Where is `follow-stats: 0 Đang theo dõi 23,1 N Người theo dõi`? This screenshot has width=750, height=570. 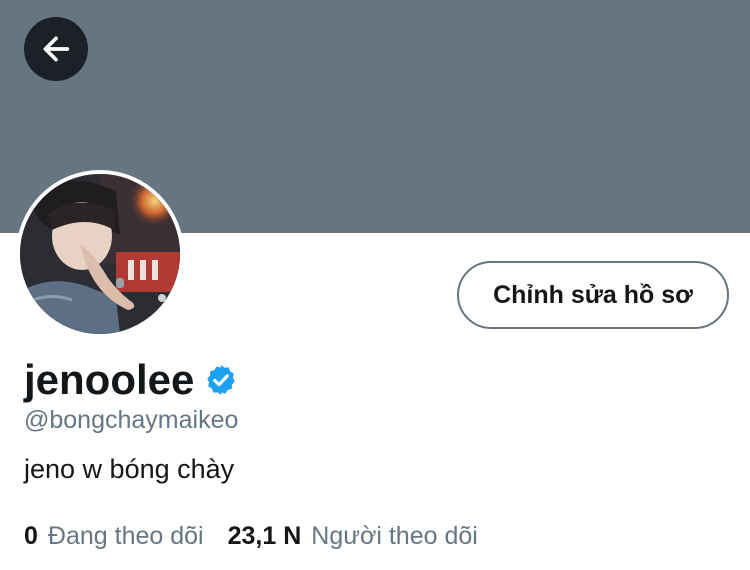 follow-stats: 0 Đang theo dõi 23,1 N Người theo dõi is located at coordinates (263, 536).